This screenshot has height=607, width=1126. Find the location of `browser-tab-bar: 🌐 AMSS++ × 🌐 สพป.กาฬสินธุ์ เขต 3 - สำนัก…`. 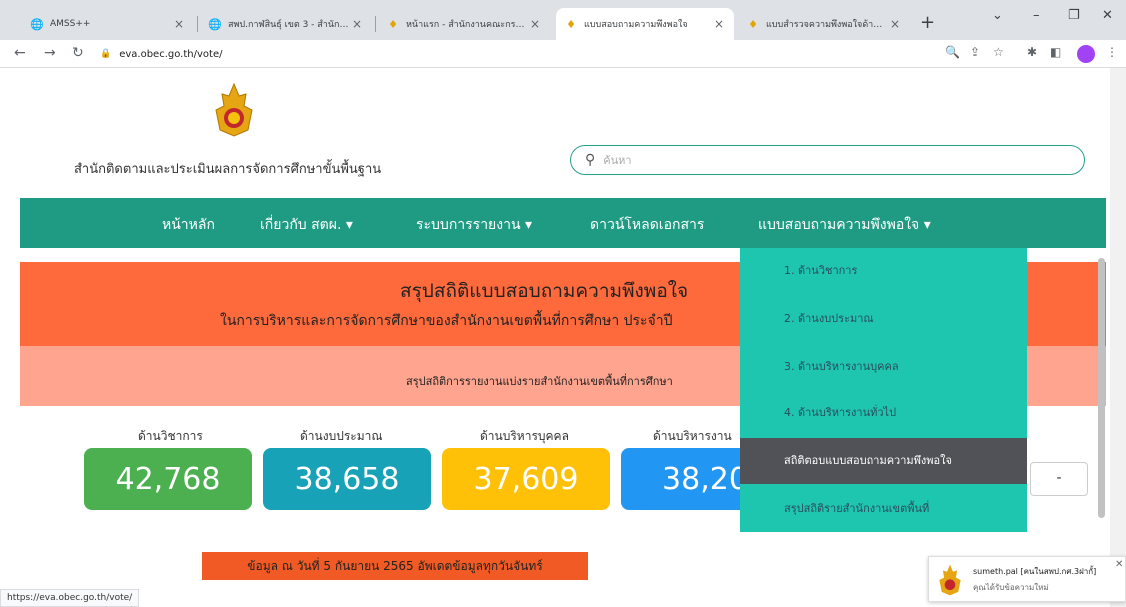

browser-tab-bar: 🌐 AMSS++ × 🌐 สพป.กาฬสินธุ์ เขต 3 - สำนัก… is located at coordinates (563, 20).